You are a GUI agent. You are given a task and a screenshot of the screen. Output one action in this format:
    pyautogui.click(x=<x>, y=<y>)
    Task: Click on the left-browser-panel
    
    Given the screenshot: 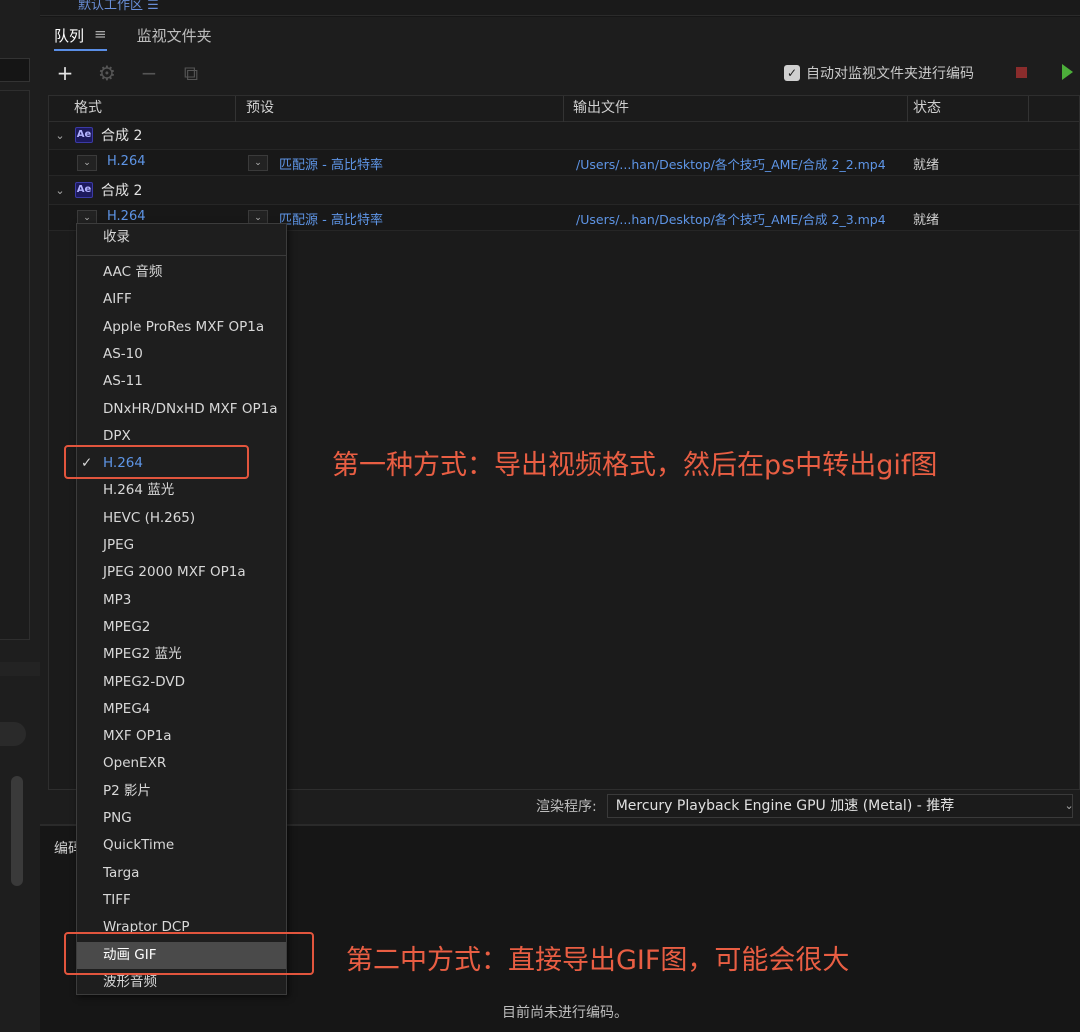 What is the action you would take?
    pyautogui.click(x=15, y=365)
    